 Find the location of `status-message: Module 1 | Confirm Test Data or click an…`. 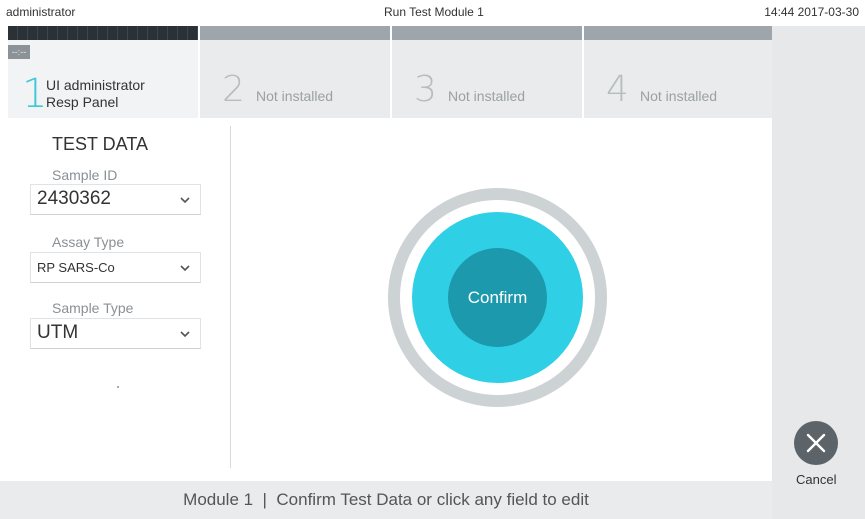

status-message: Module 1 | Confirm Test Data or click an… is located at coordinates (386, 499).